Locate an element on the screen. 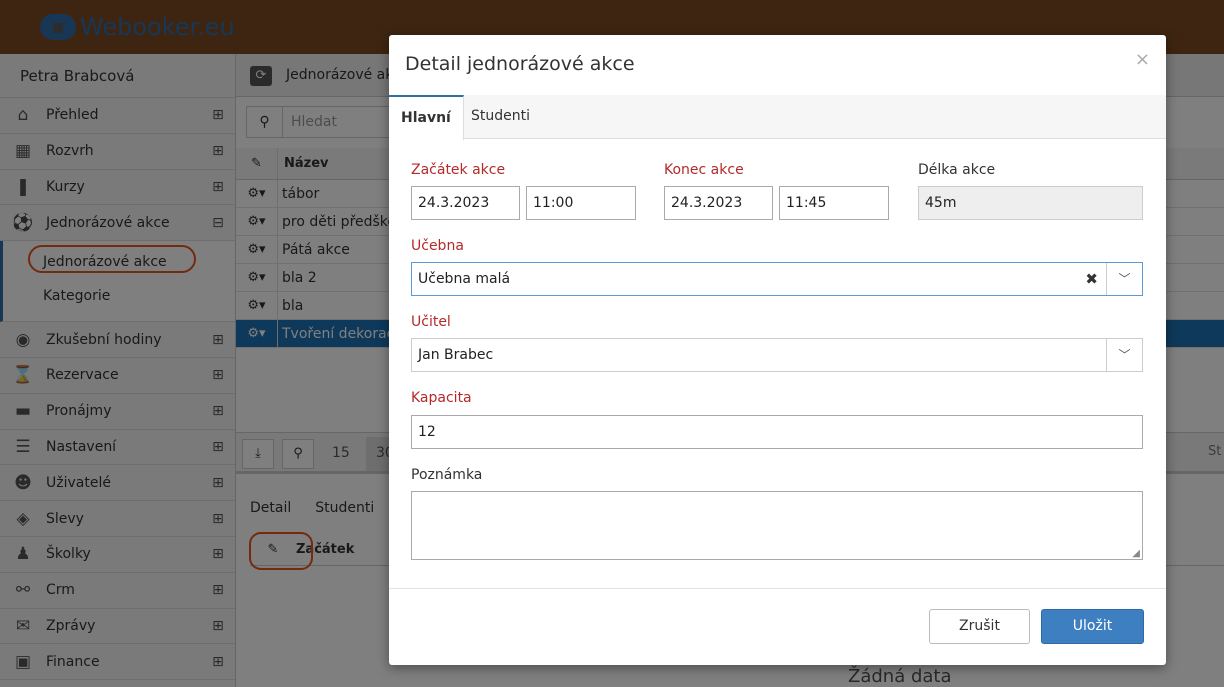 The image size is (1224, 687). capacity-label: Kapacita is located at coordinates (441, 398).